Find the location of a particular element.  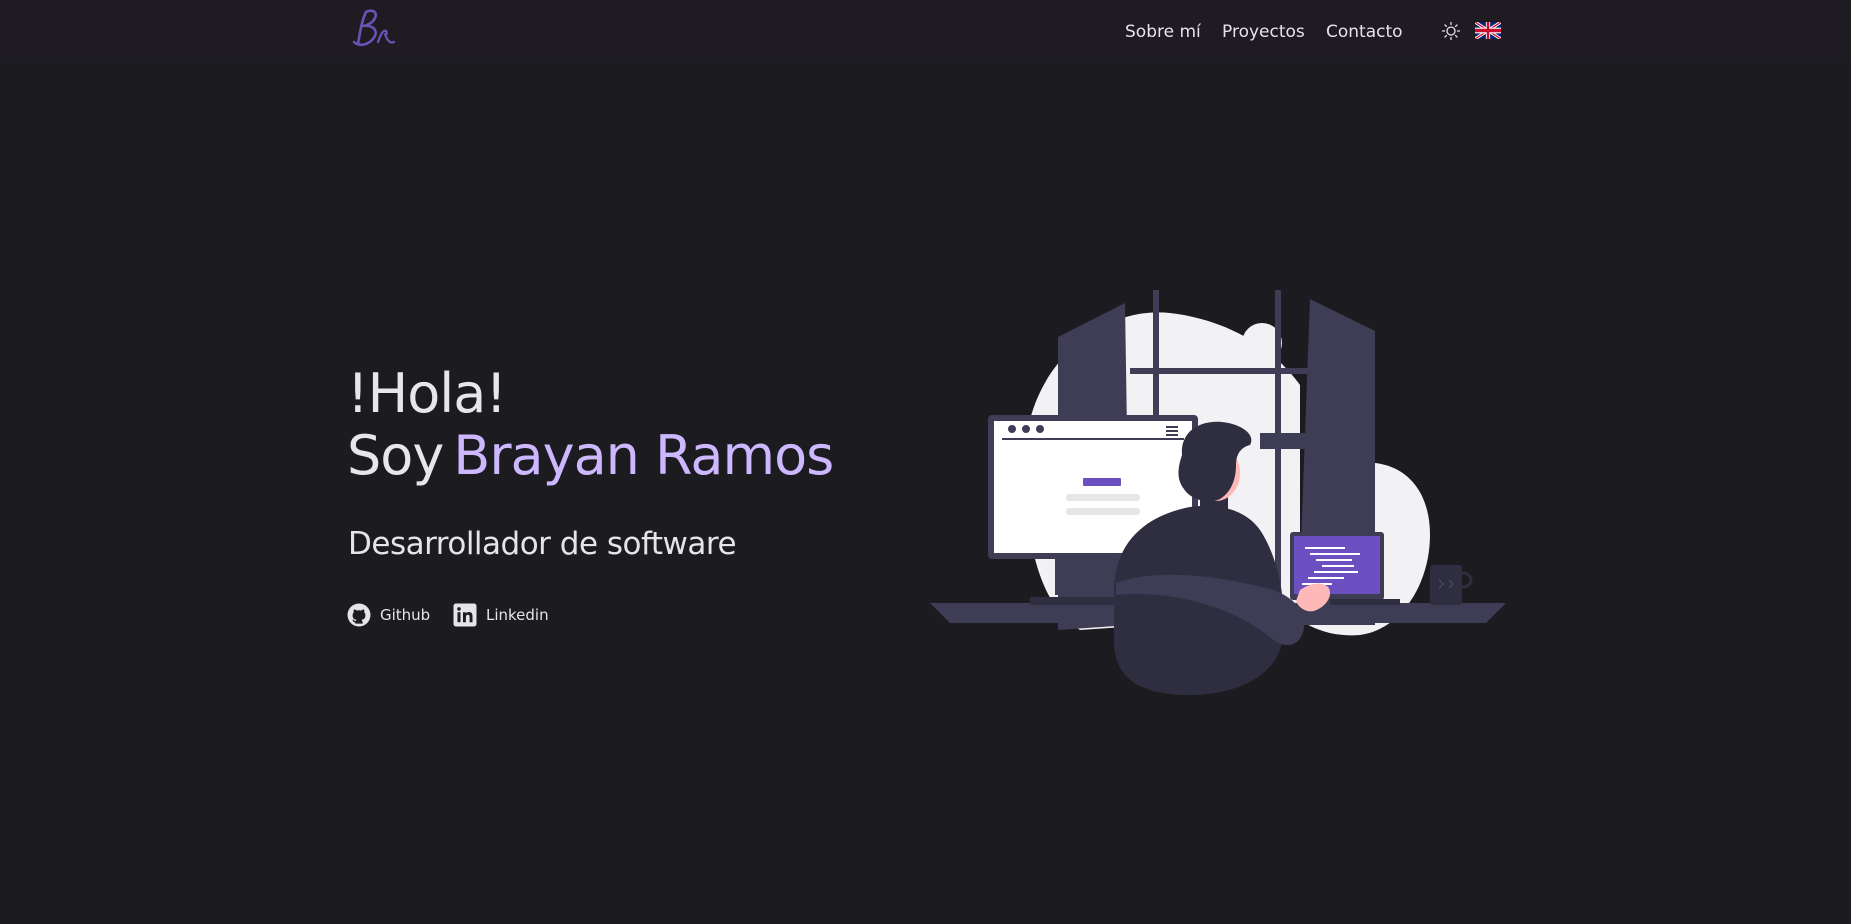

site-logo is located at coordinates (372, 30).